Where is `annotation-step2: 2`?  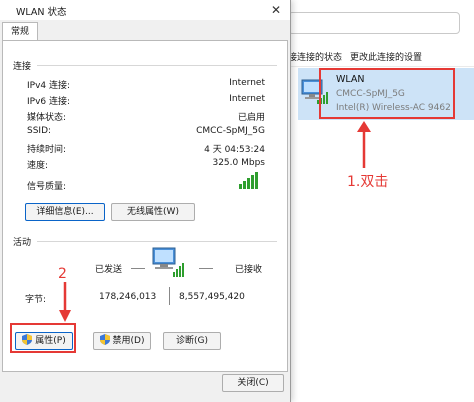 annotation-step2: 2 is located at coordinates (62, 274).